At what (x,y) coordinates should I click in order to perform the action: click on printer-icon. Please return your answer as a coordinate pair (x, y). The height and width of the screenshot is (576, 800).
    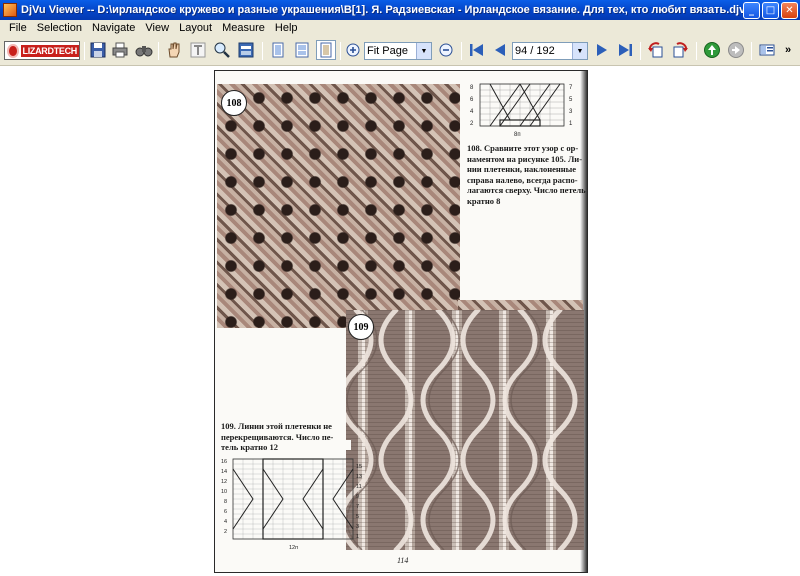
    Looking at the image, I should click on (120, 50).